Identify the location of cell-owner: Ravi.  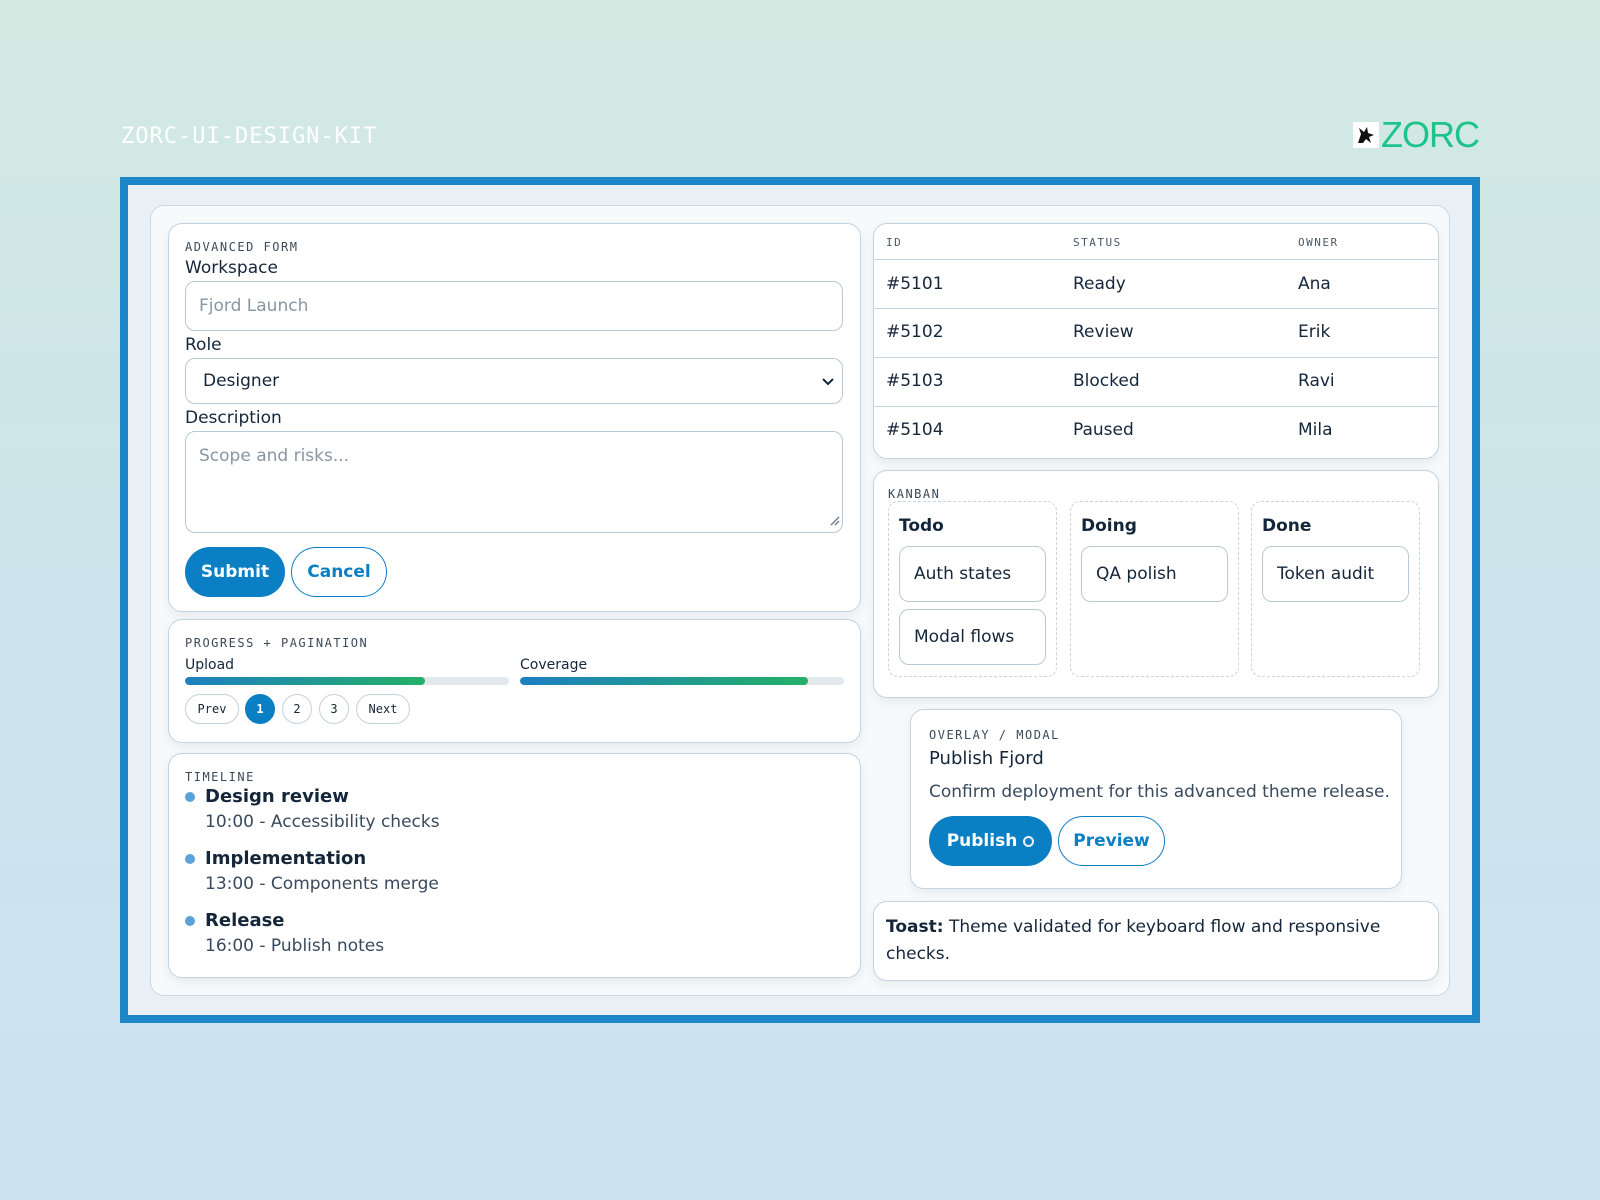
(1316, 381).